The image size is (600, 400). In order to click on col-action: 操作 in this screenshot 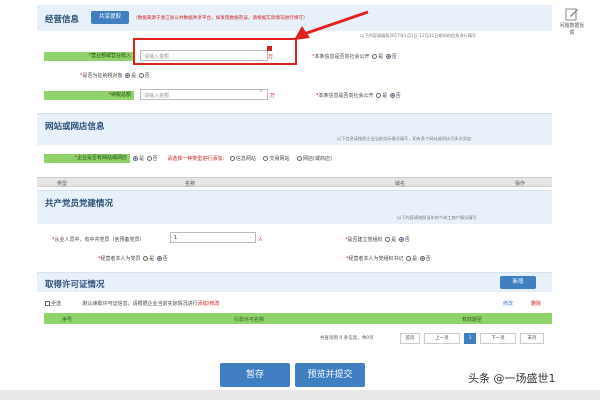, I will do `click(520, 184)`.